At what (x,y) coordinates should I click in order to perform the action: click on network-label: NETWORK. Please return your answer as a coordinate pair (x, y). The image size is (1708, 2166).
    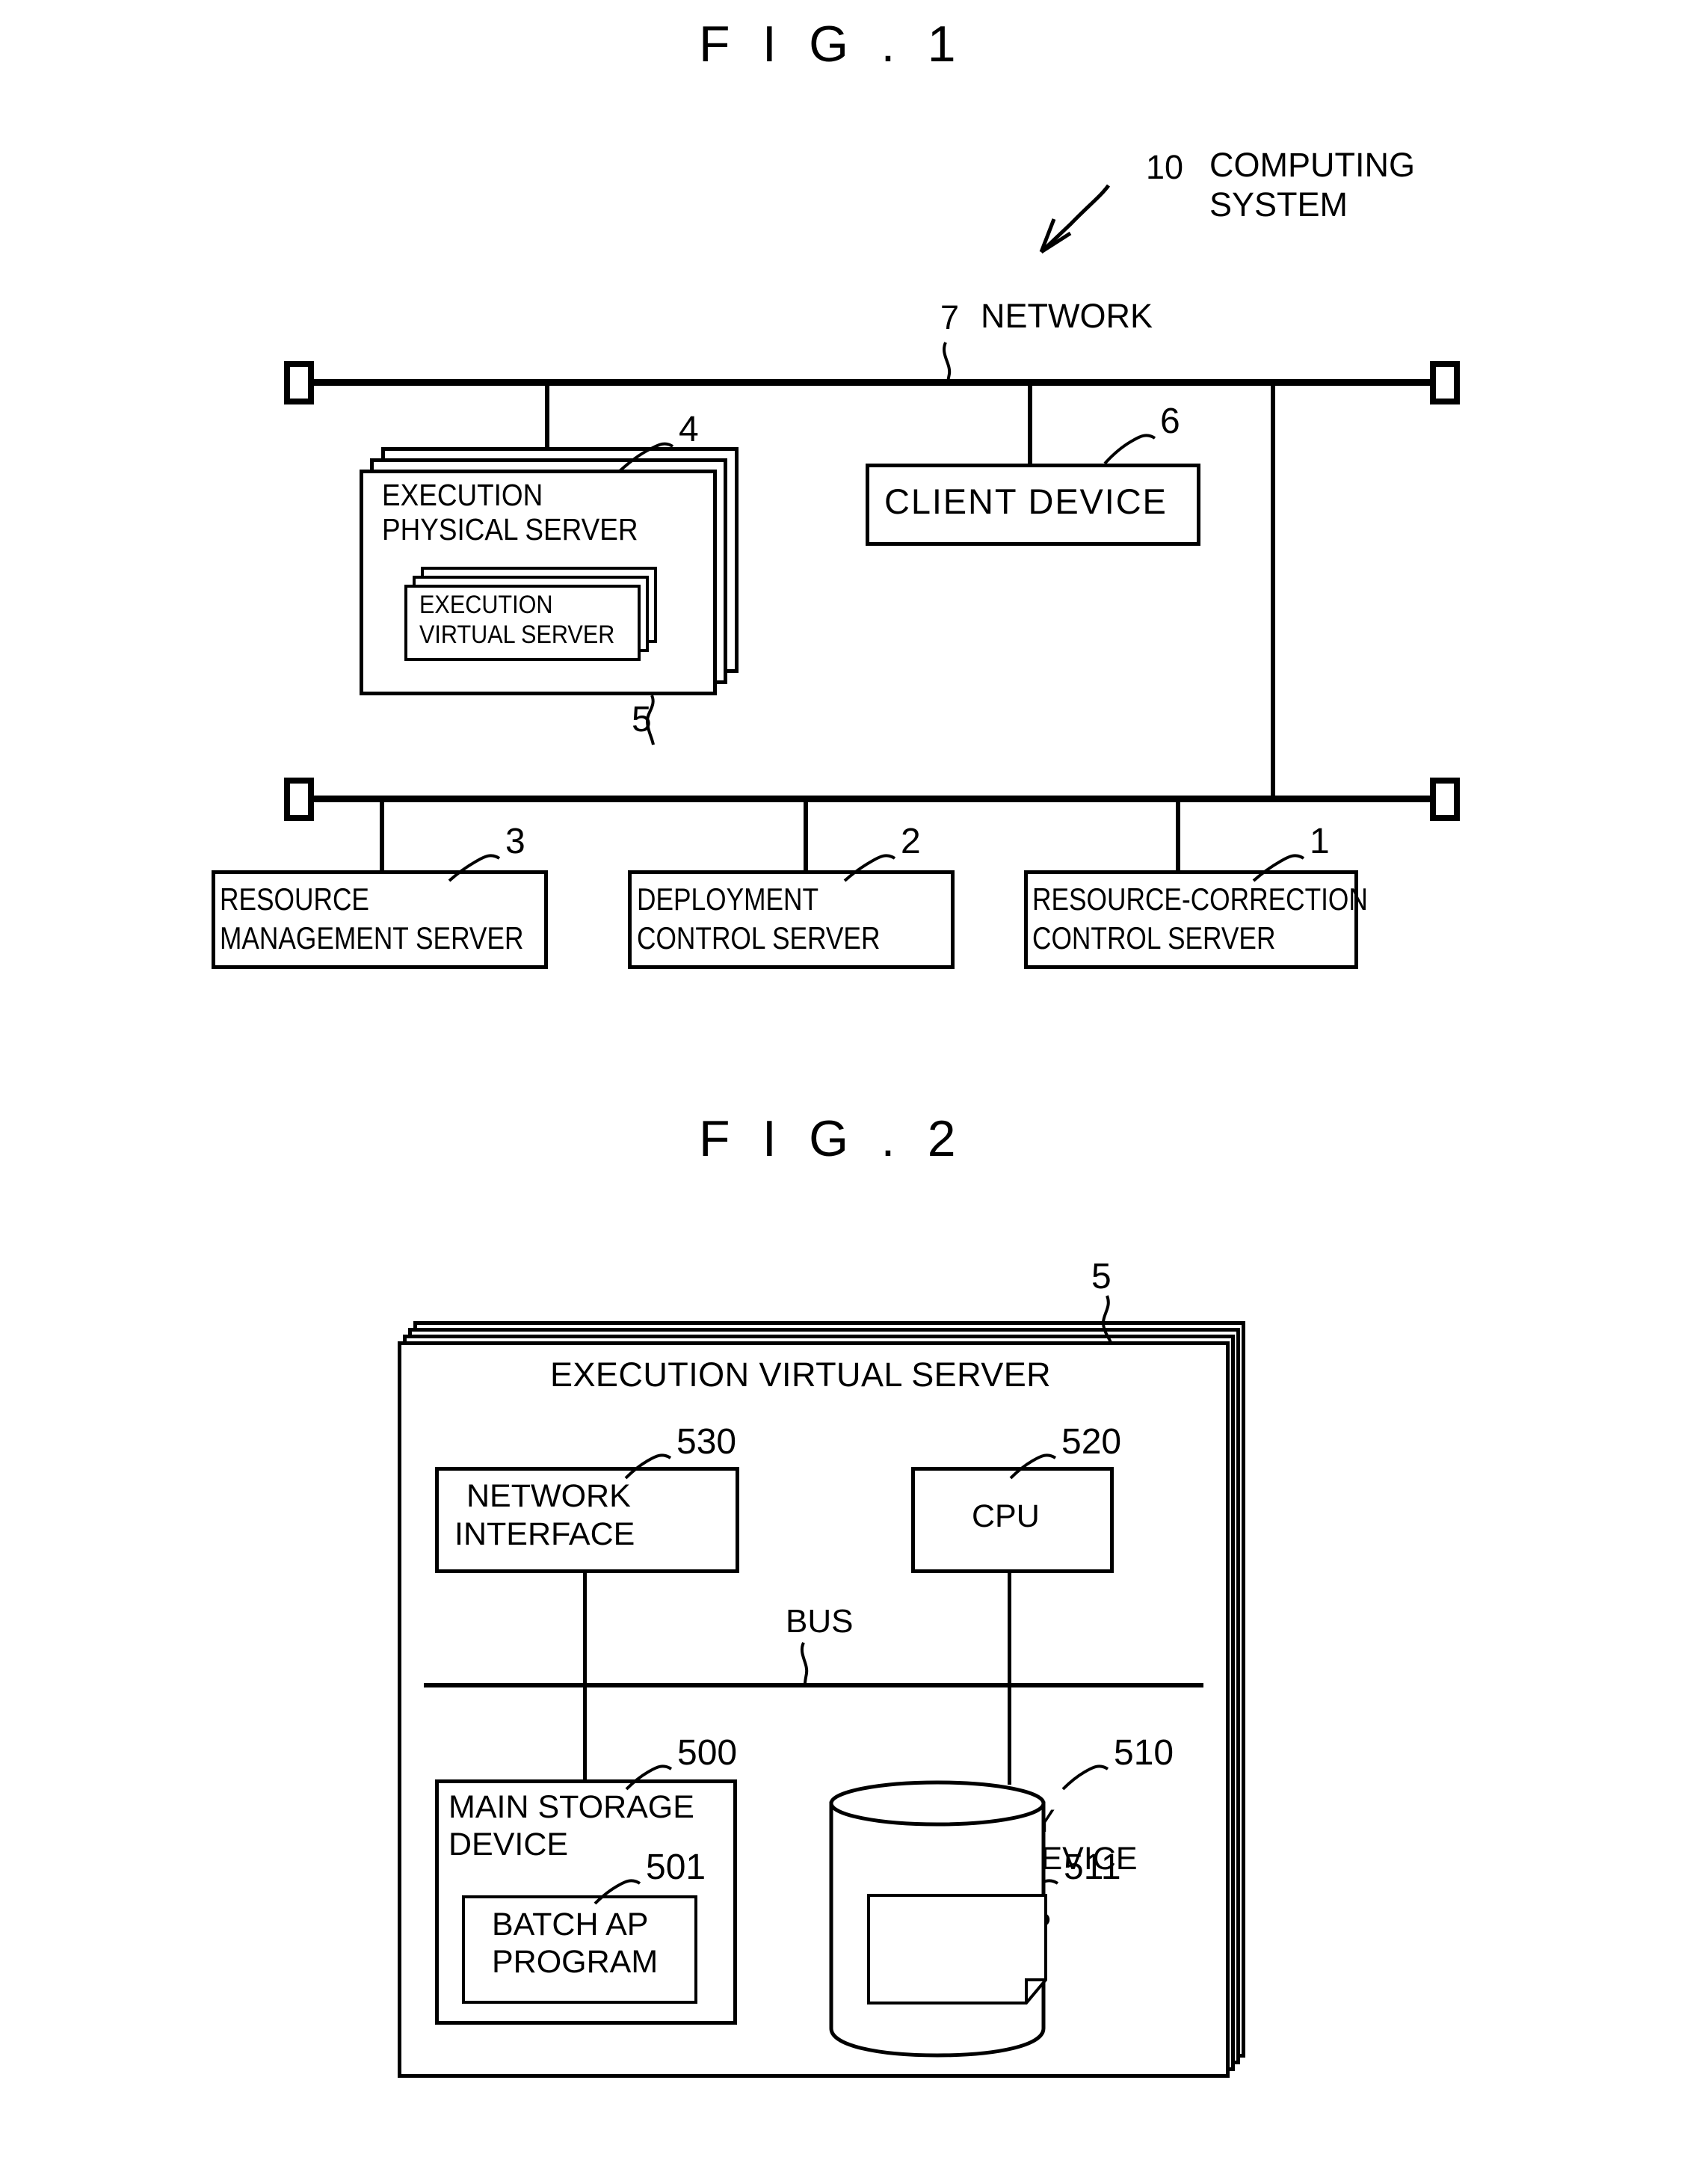
    Looking at the image, I should click on (1067, 316).